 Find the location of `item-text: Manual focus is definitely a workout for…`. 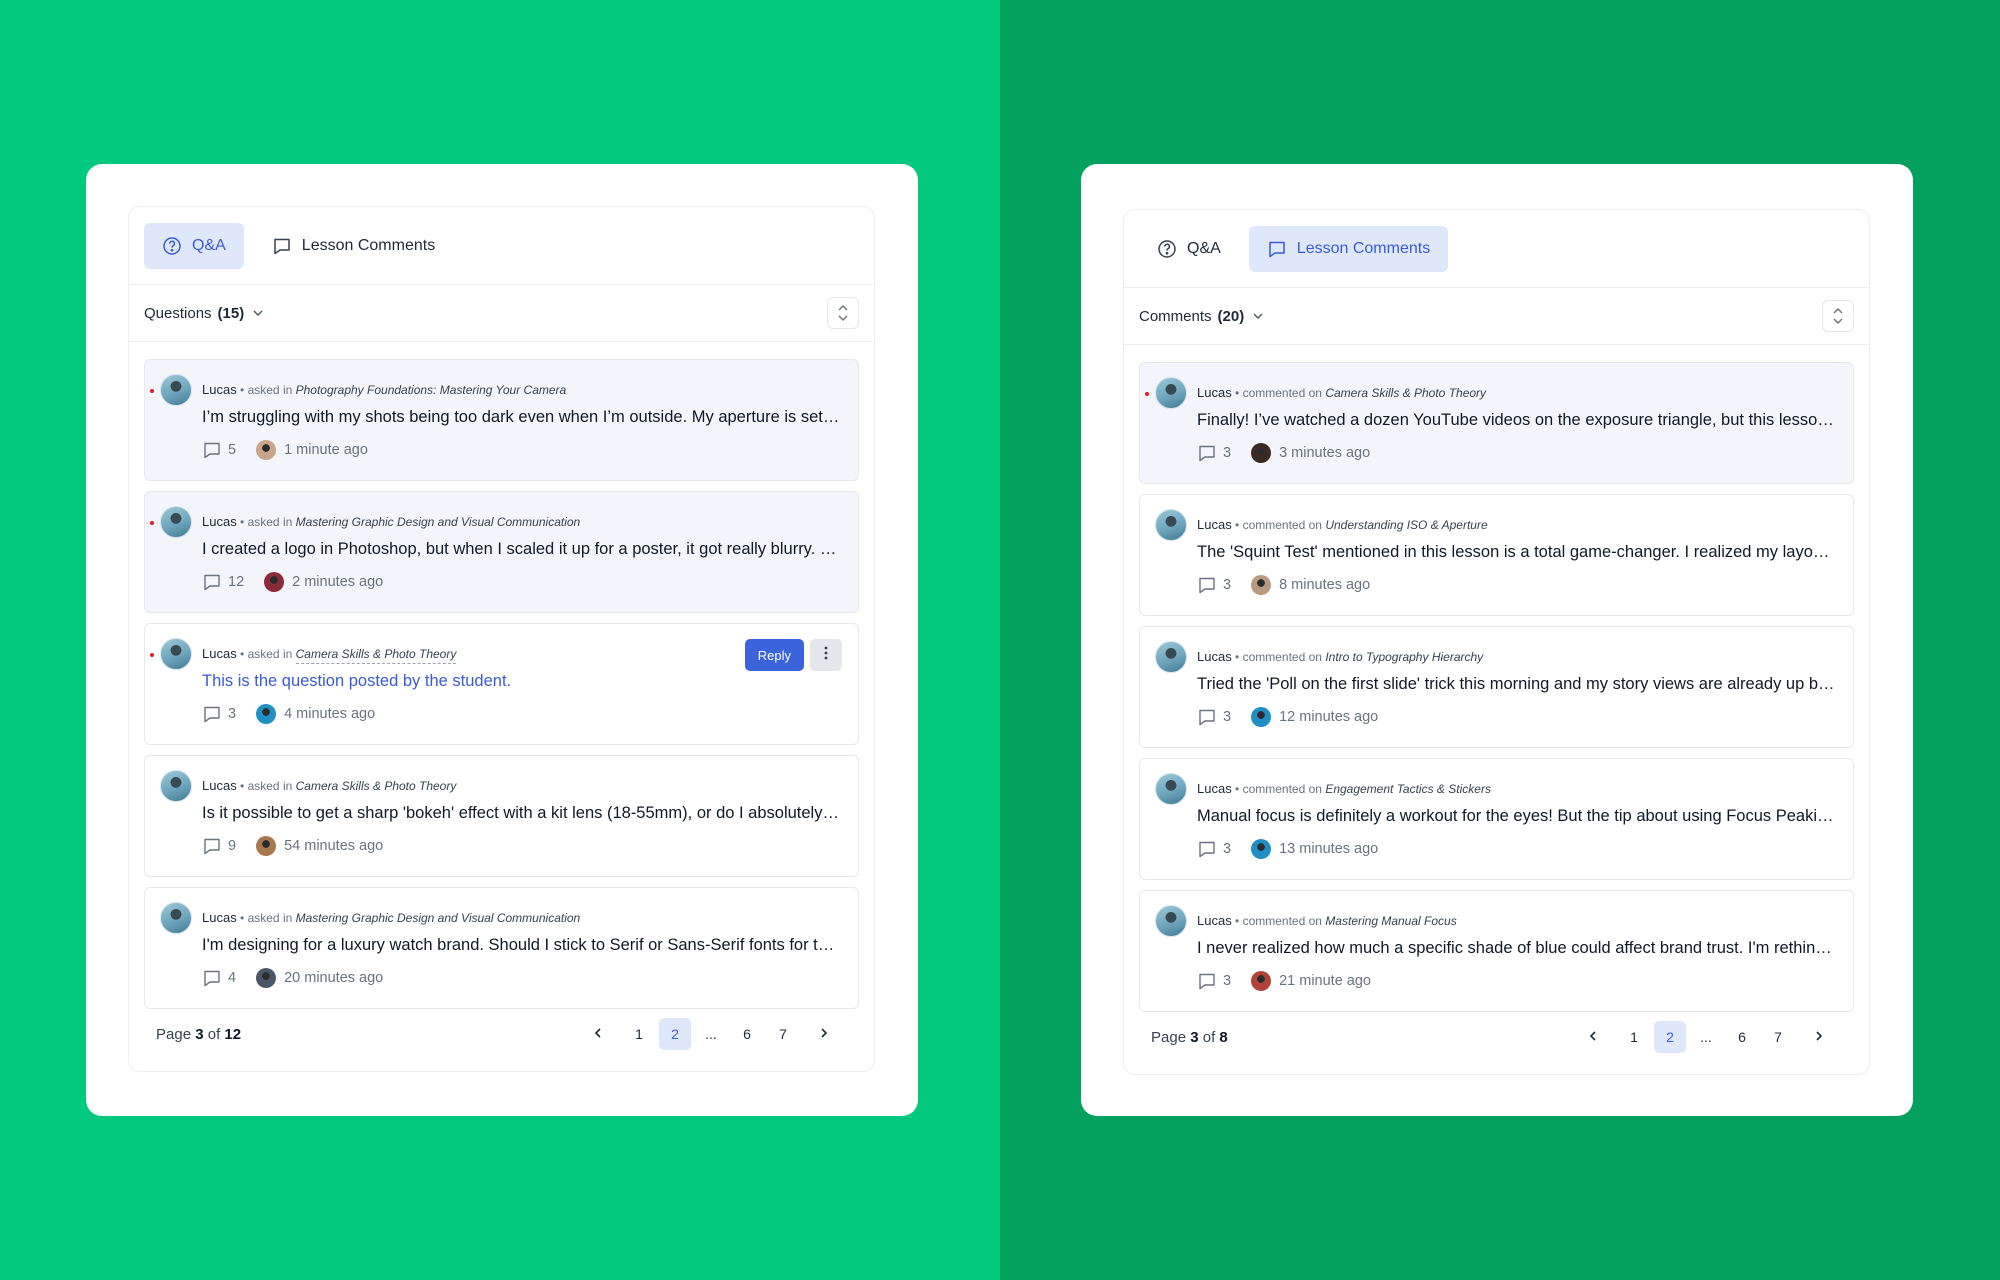

item-text: Manual focus is definitely a workout for… is located at coordinates (1517, 816).